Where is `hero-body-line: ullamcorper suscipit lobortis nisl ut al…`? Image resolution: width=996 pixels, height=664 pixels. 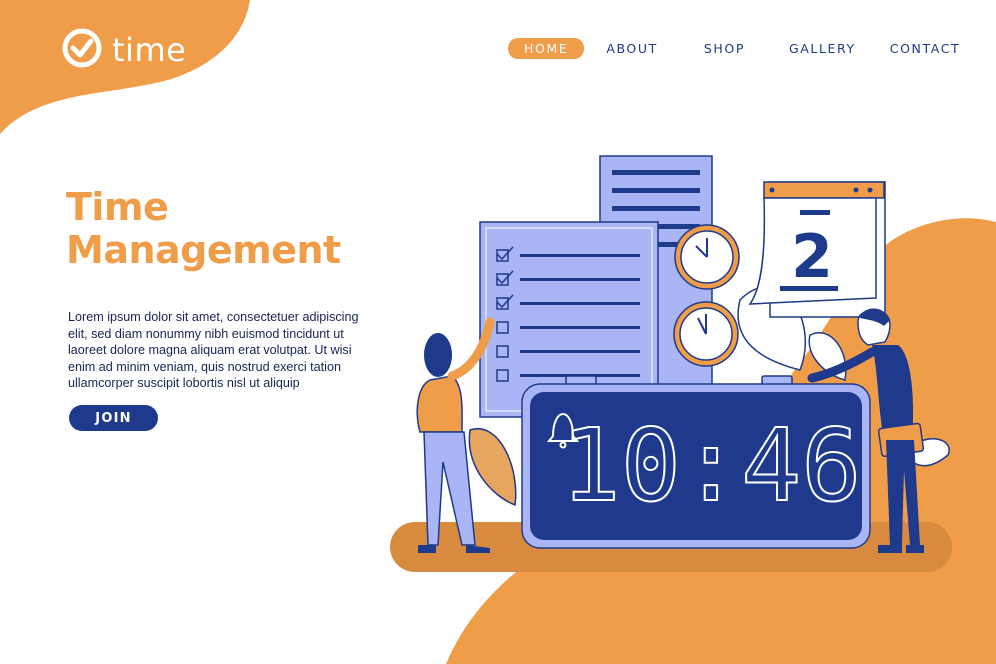 hero-body-line: ullamcorper suscipit lobortis nisl ut al… is located at coordinates (184, 383).